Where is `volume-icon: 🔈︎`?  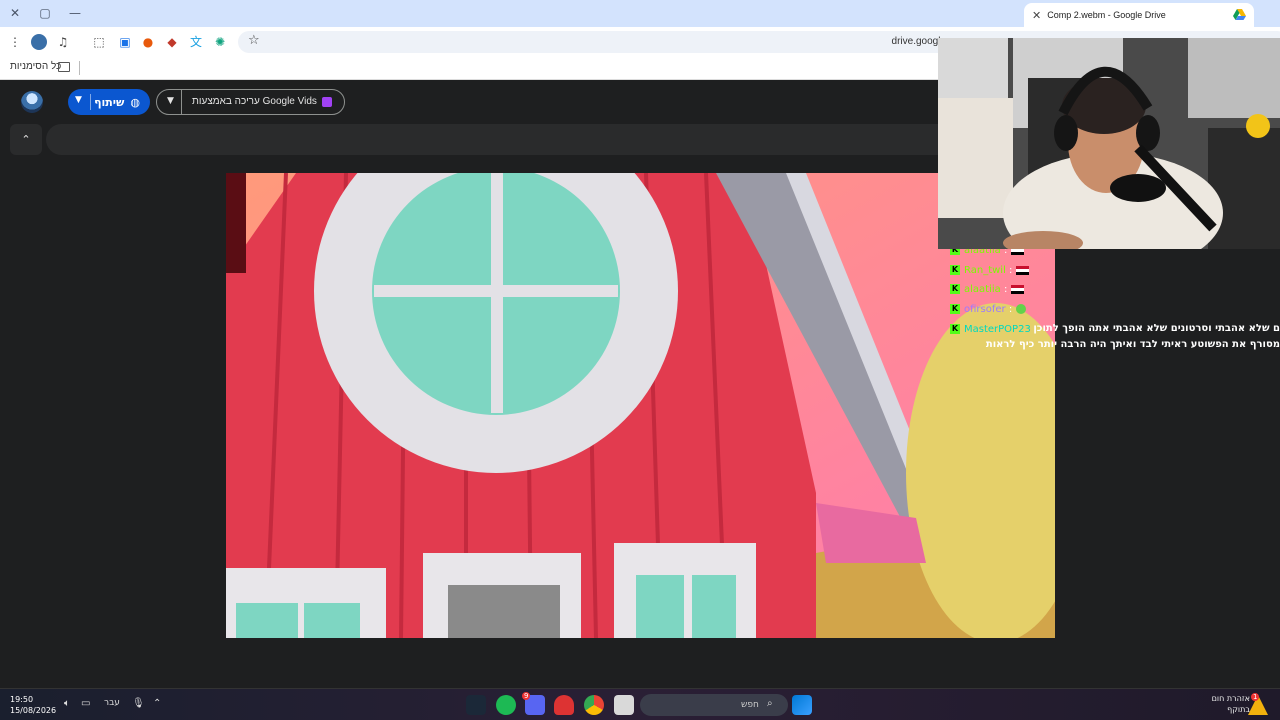
volume-icon: 🔈︎ is located at coordinates (67, 703).